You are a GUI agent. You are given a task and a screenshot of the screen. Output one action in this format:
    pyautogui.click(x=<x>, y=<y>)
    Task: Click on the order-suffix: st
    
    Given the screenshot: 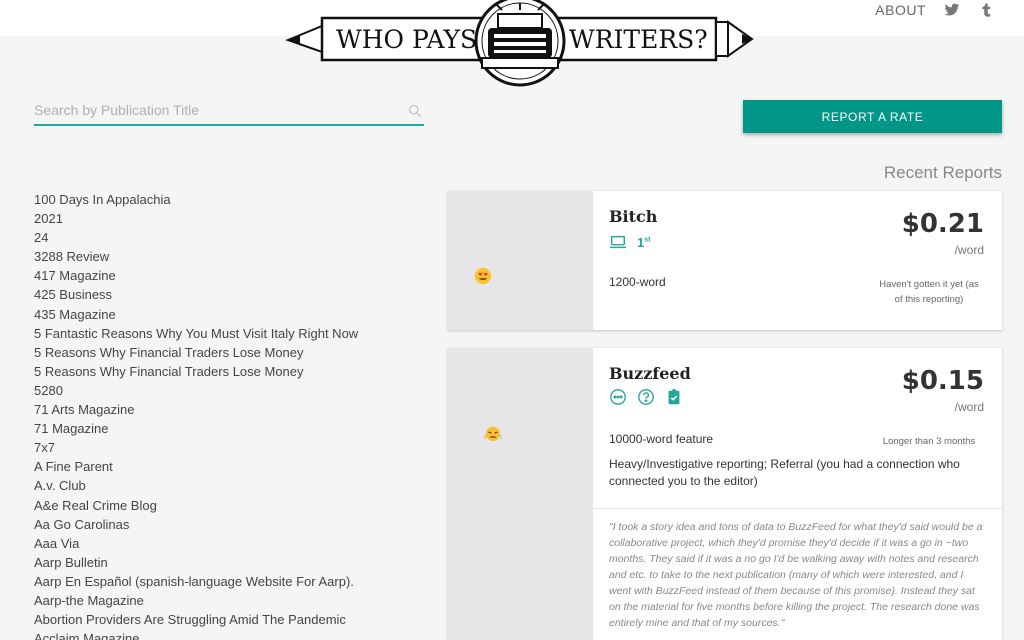 What is the action you would take?
    pyautogui.click(x=647, y=240)
    